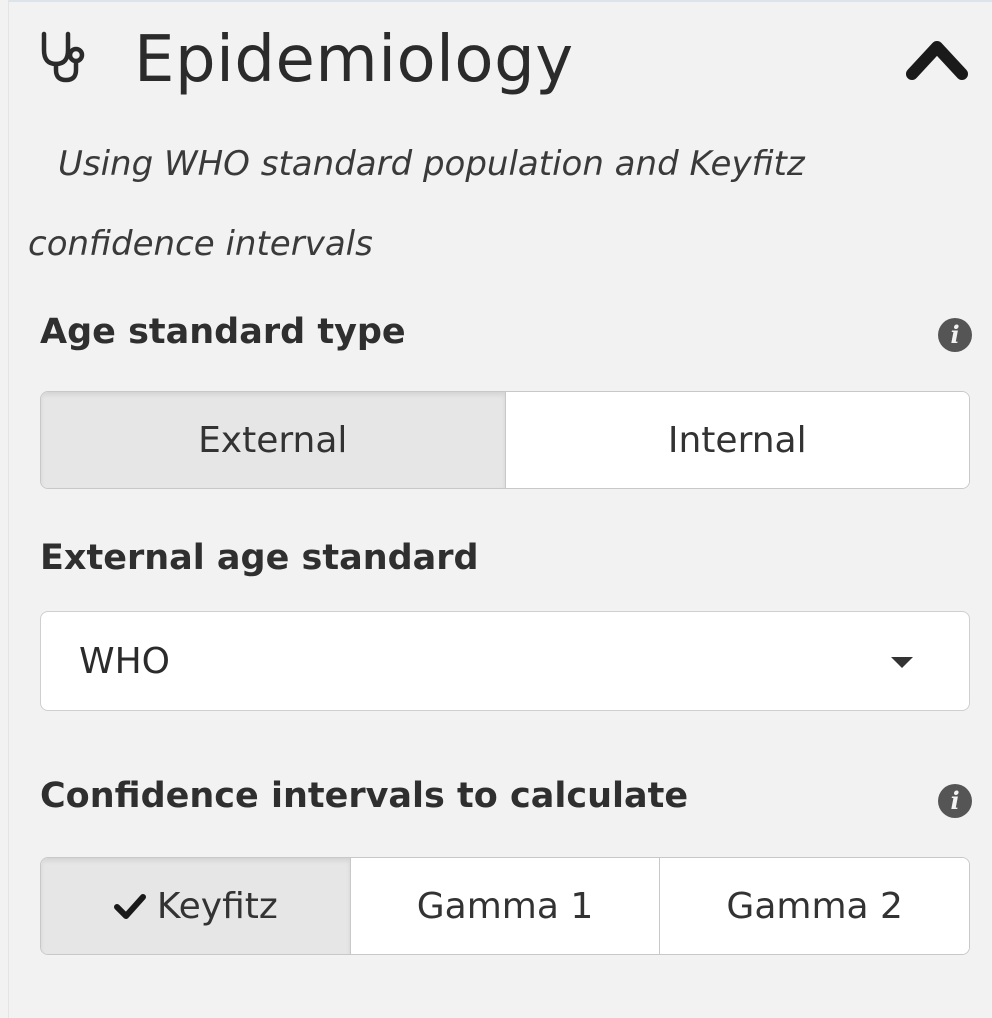 This screenshot has width=992, height=1018. Describe the element at coordinates (364, 796) in the screenshot. I see `confidence-intervals-label: Confidence intervals to calculate` at that location.